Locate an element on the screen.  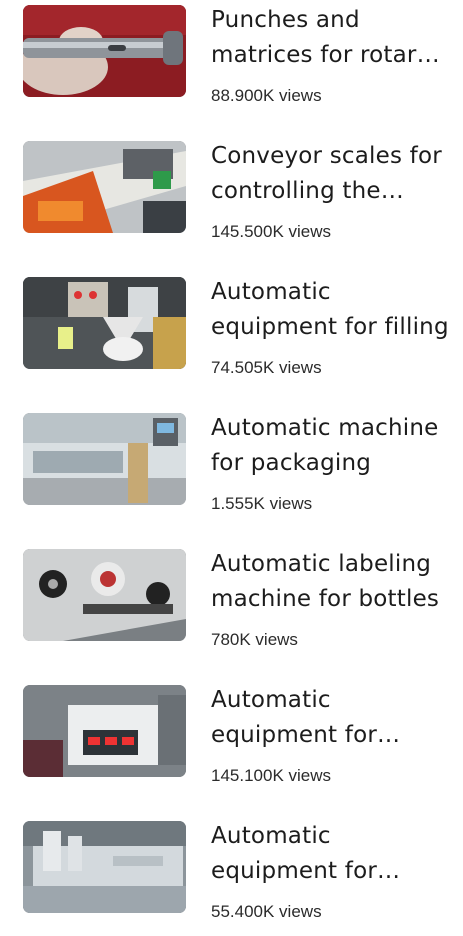
labeling-machine-image is located at coordinates (104, 595).